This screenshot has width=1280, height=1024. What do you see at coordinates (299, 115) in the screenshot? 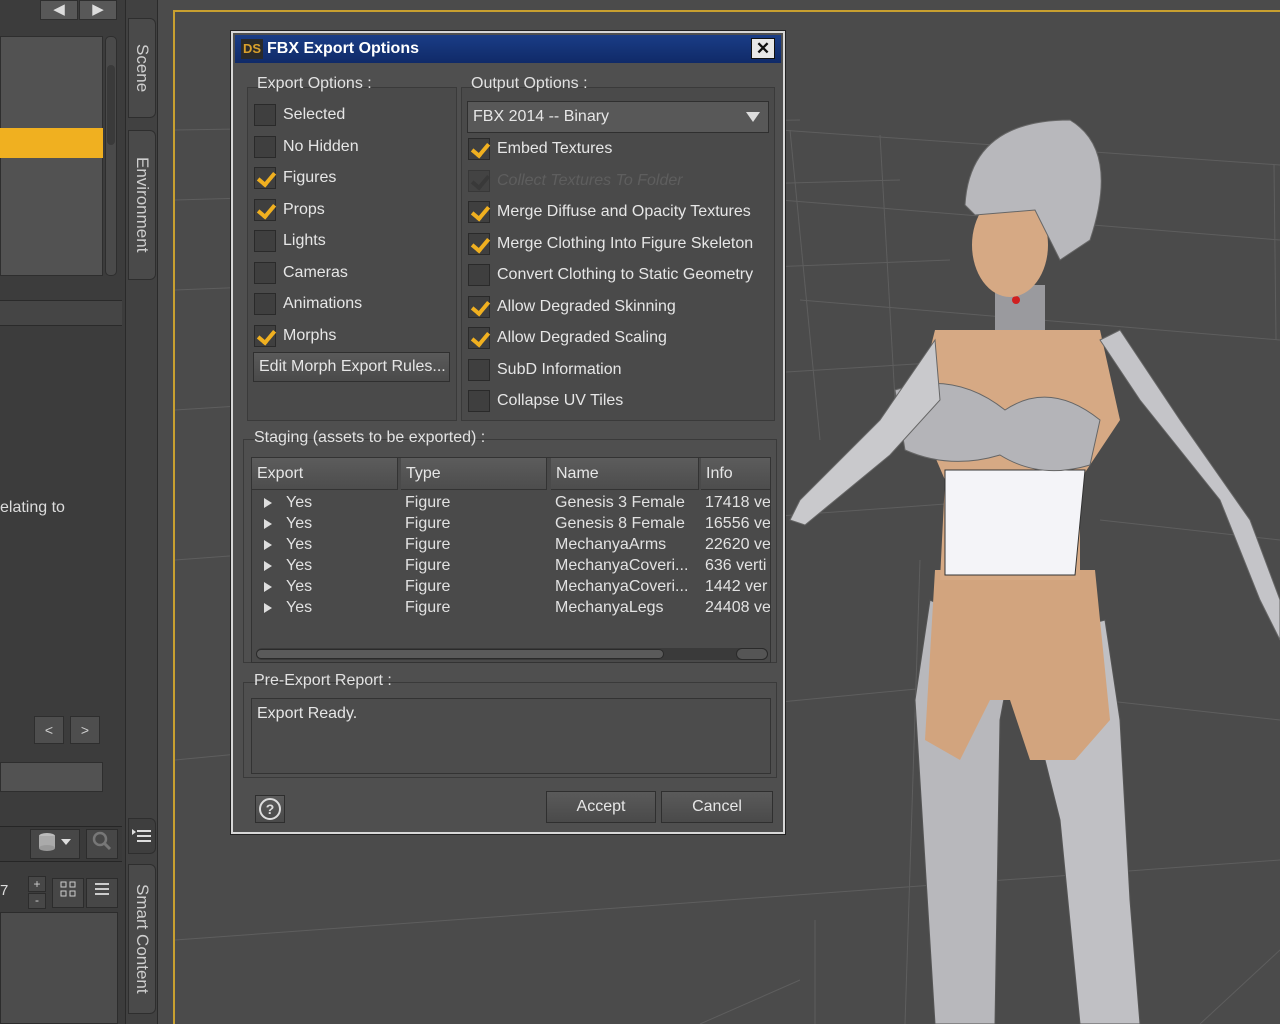
I see `export-option-0: Selected` at bounding box center [299, 115].